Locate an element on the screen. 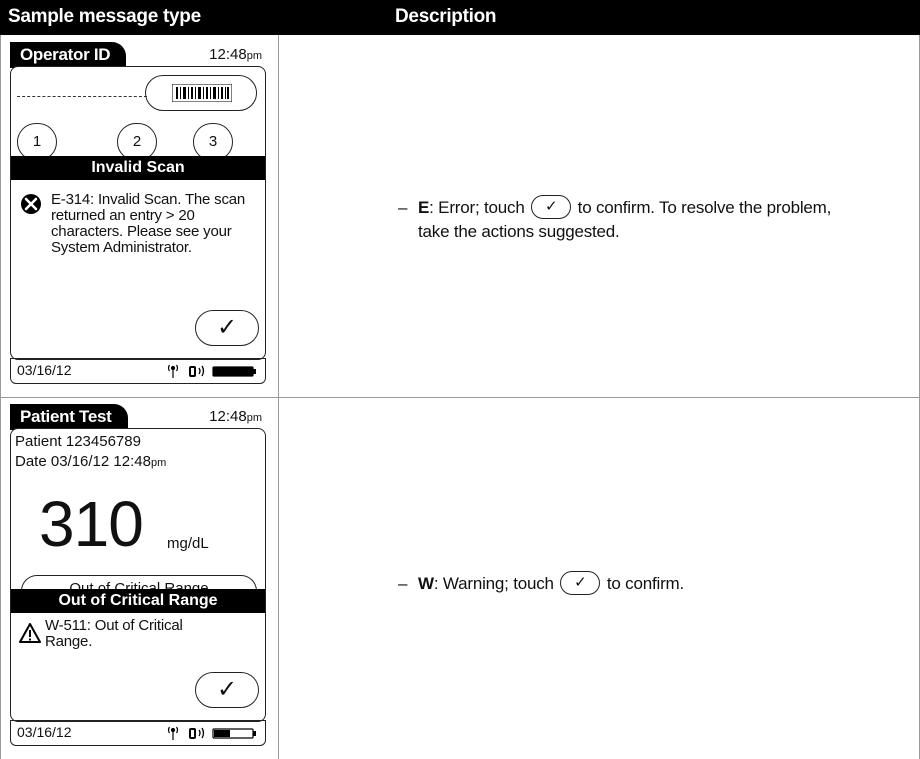 This screenshot has height=759, width=920. description-warning: – W: Warning; touch ✓ to confirm. is located at coordinates (541, 583).